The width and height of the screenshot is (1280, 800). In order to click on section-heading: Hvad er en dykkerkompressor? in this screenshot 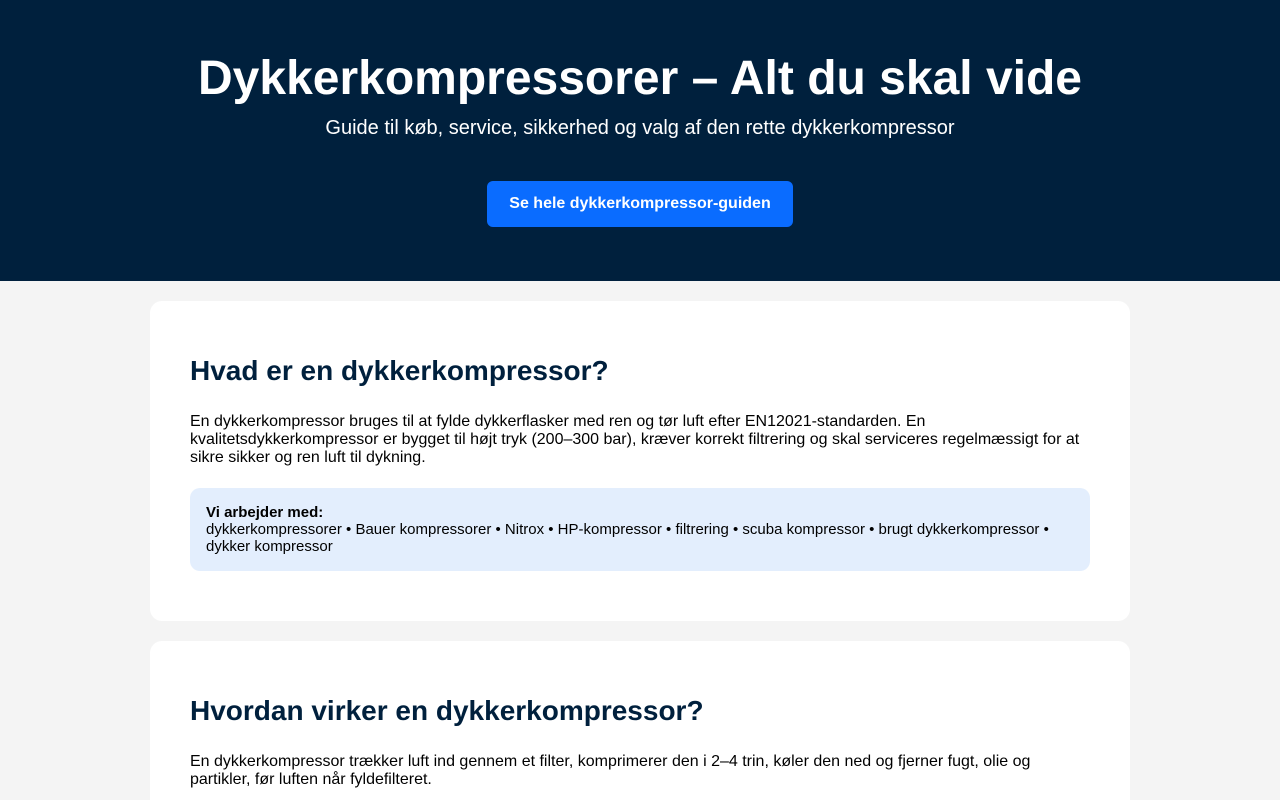, I will do `click(399, 370)`.